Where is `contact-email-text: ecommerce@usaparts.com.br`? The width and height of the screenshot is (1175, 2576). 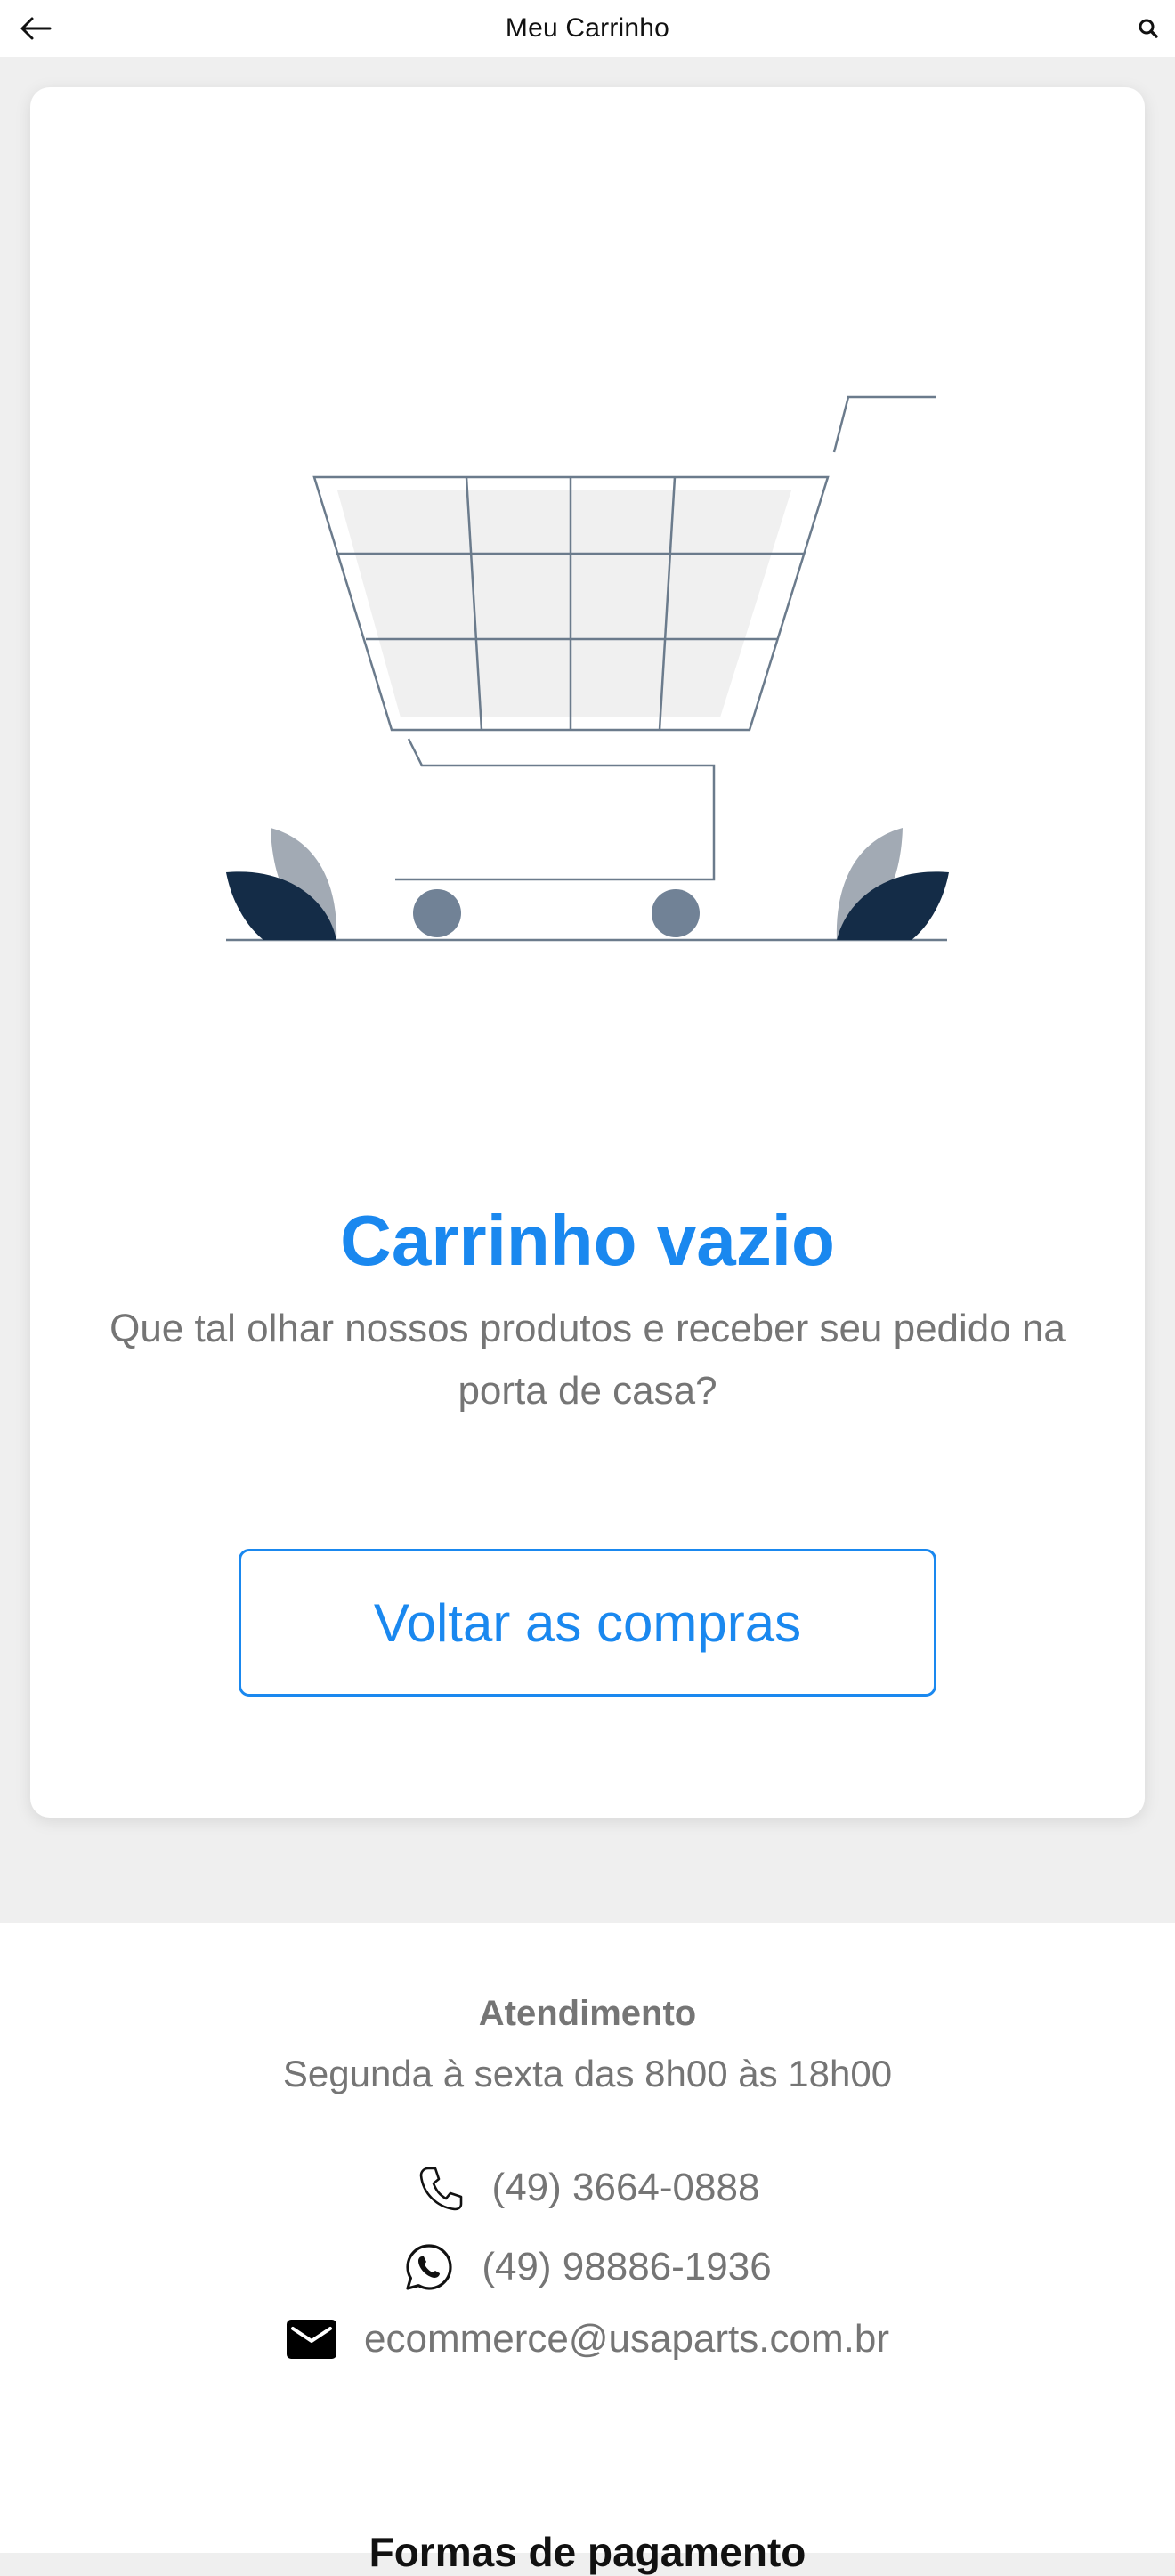
contact-email-text: ecommerce@usaparts.com.br is located at coordinates (626, 2339).